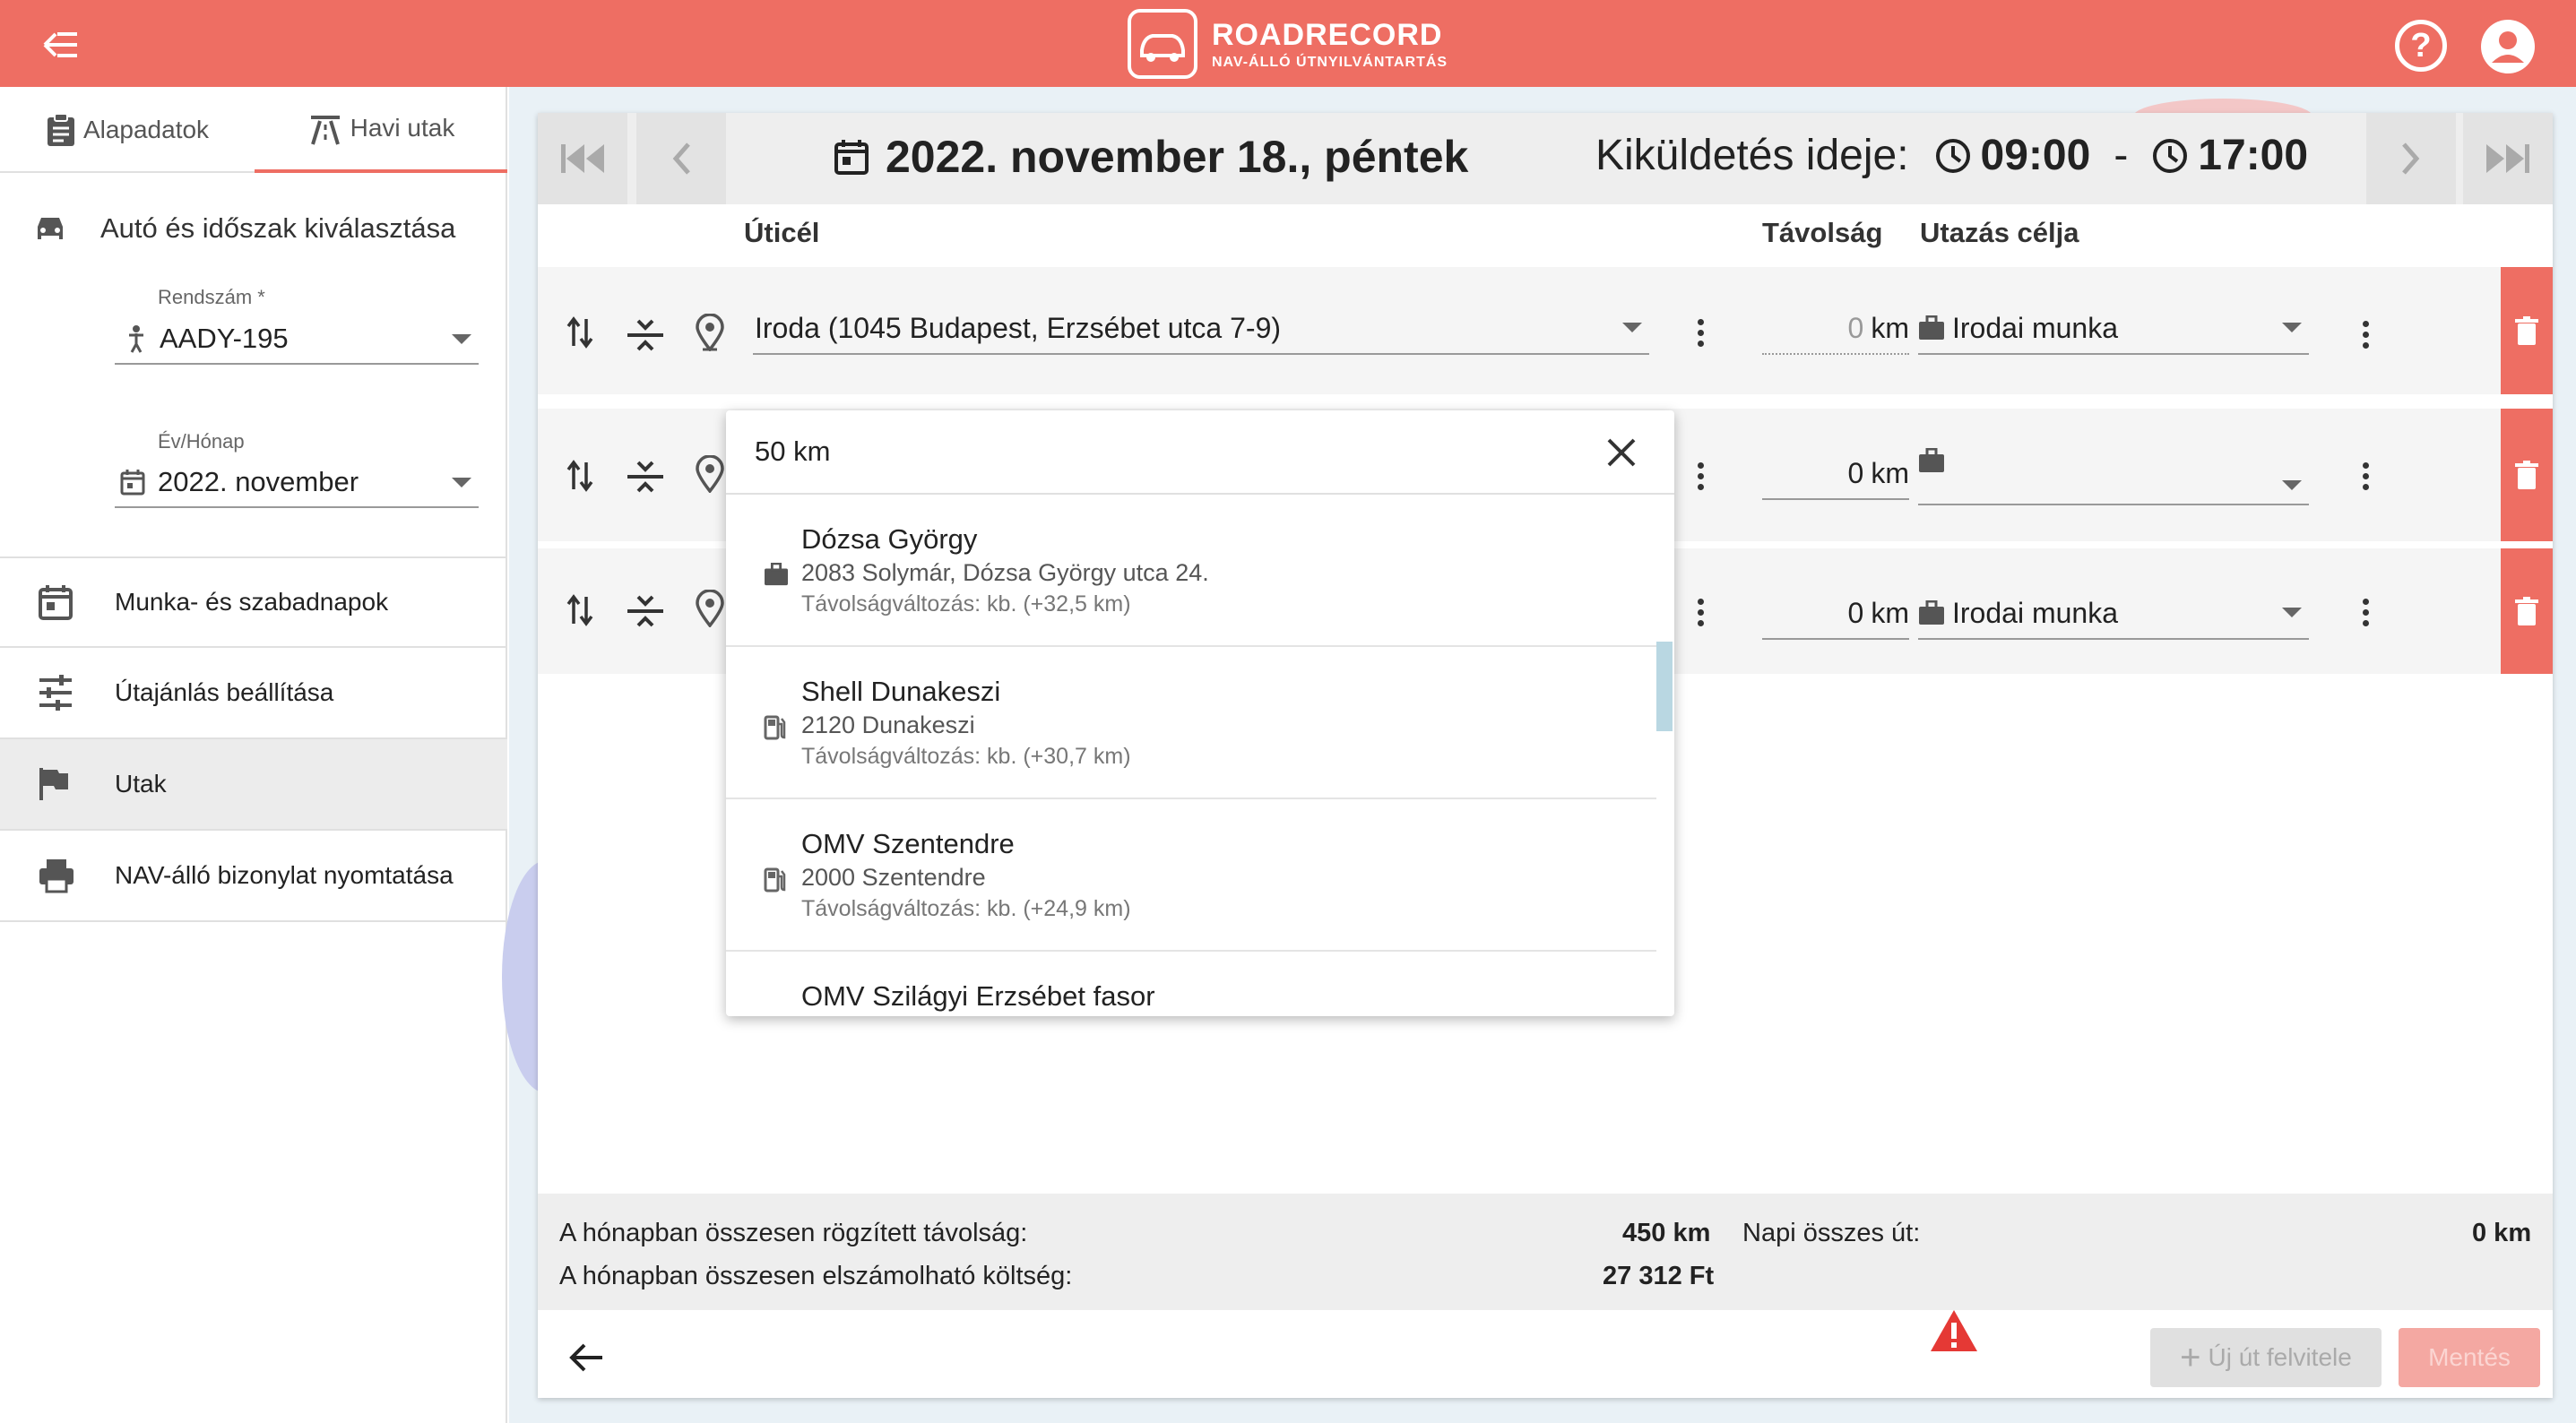 The height and width of the screenshot is (1423, 2576). What do you see at coordinates (1664, 686) in the screenshot?
I see `dropdown-scrollbar` at bounding box center [1664, 686].